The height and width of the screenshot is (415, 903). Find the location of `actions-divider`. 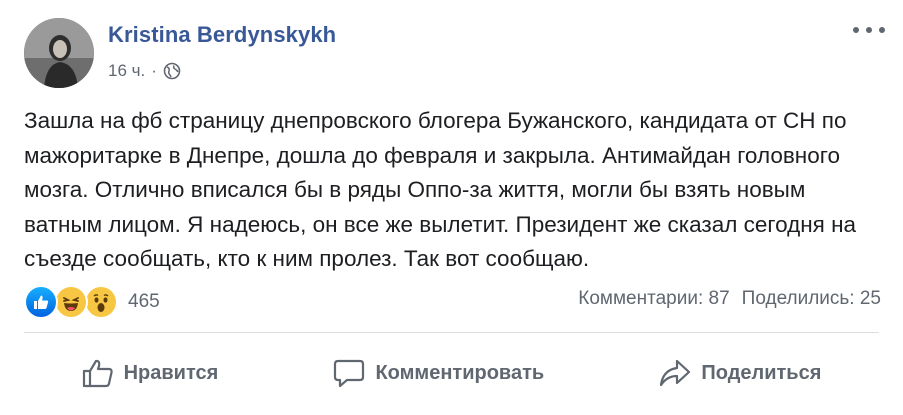

actions-divider is located at coordinates (451, 332).